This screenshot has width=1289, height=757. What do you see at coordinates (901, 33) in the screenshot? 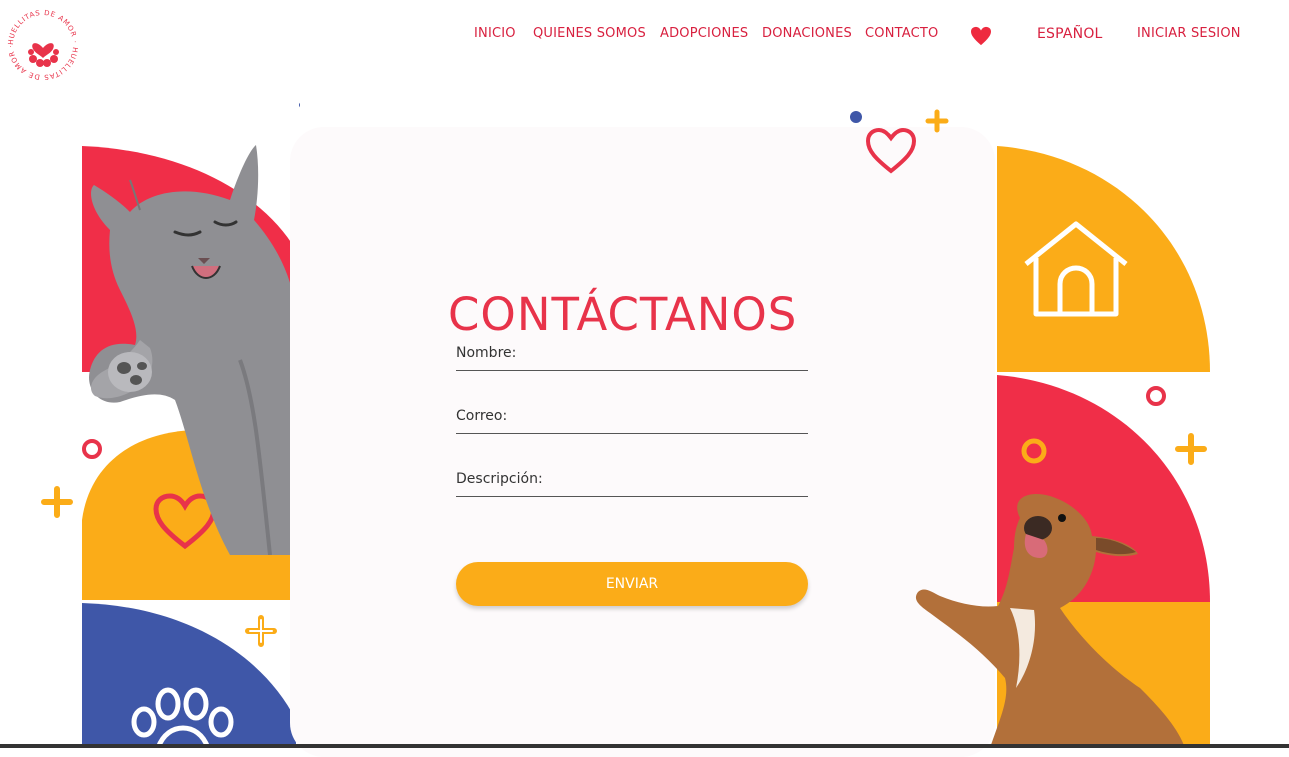
I see `nav-contacto: CONTACTO` at bounding box center [901, 33].